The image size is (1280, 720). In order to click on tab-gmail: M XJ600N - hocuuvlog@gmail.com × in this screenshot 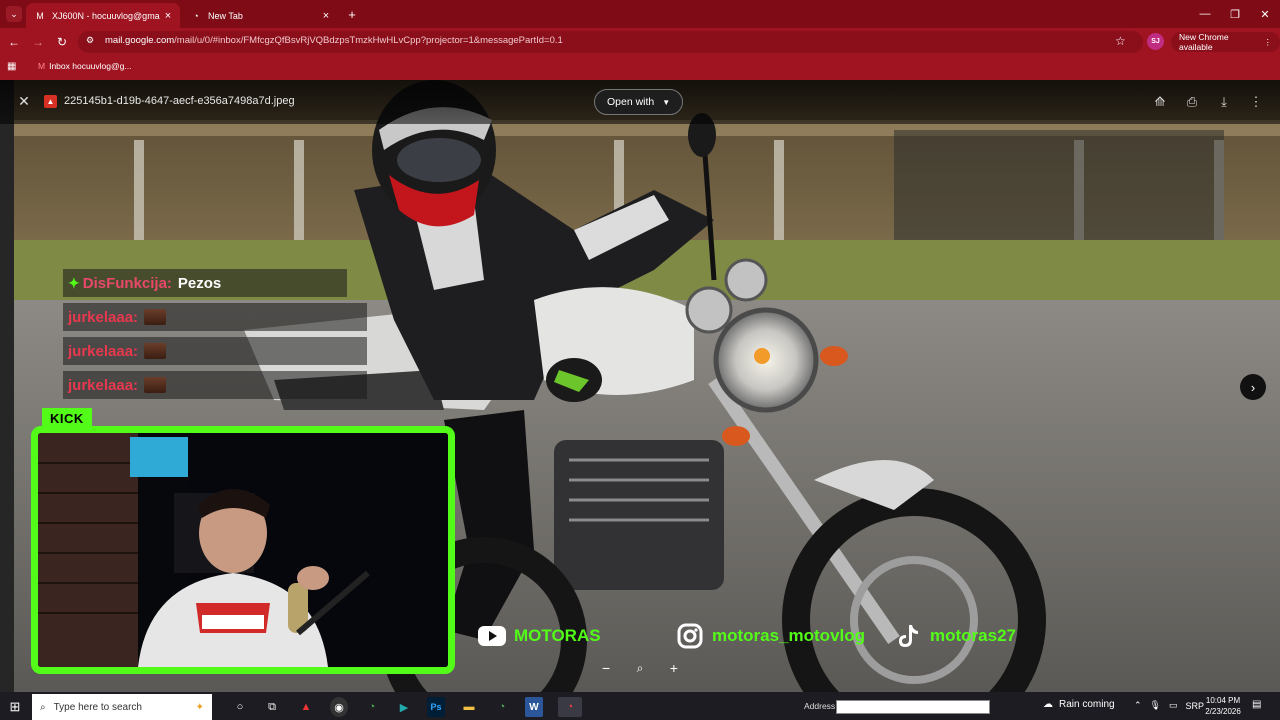, I will do `click(103, 15)`.